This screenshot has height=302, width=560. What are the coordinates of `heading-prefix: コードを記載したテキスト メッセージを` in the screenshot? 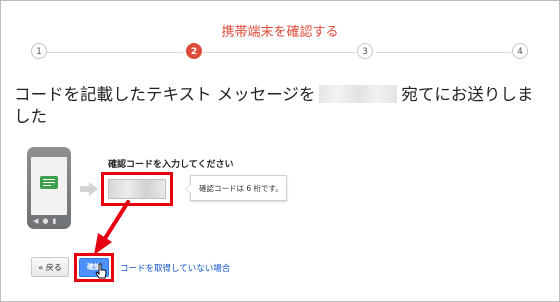 It's located at (165, 94).